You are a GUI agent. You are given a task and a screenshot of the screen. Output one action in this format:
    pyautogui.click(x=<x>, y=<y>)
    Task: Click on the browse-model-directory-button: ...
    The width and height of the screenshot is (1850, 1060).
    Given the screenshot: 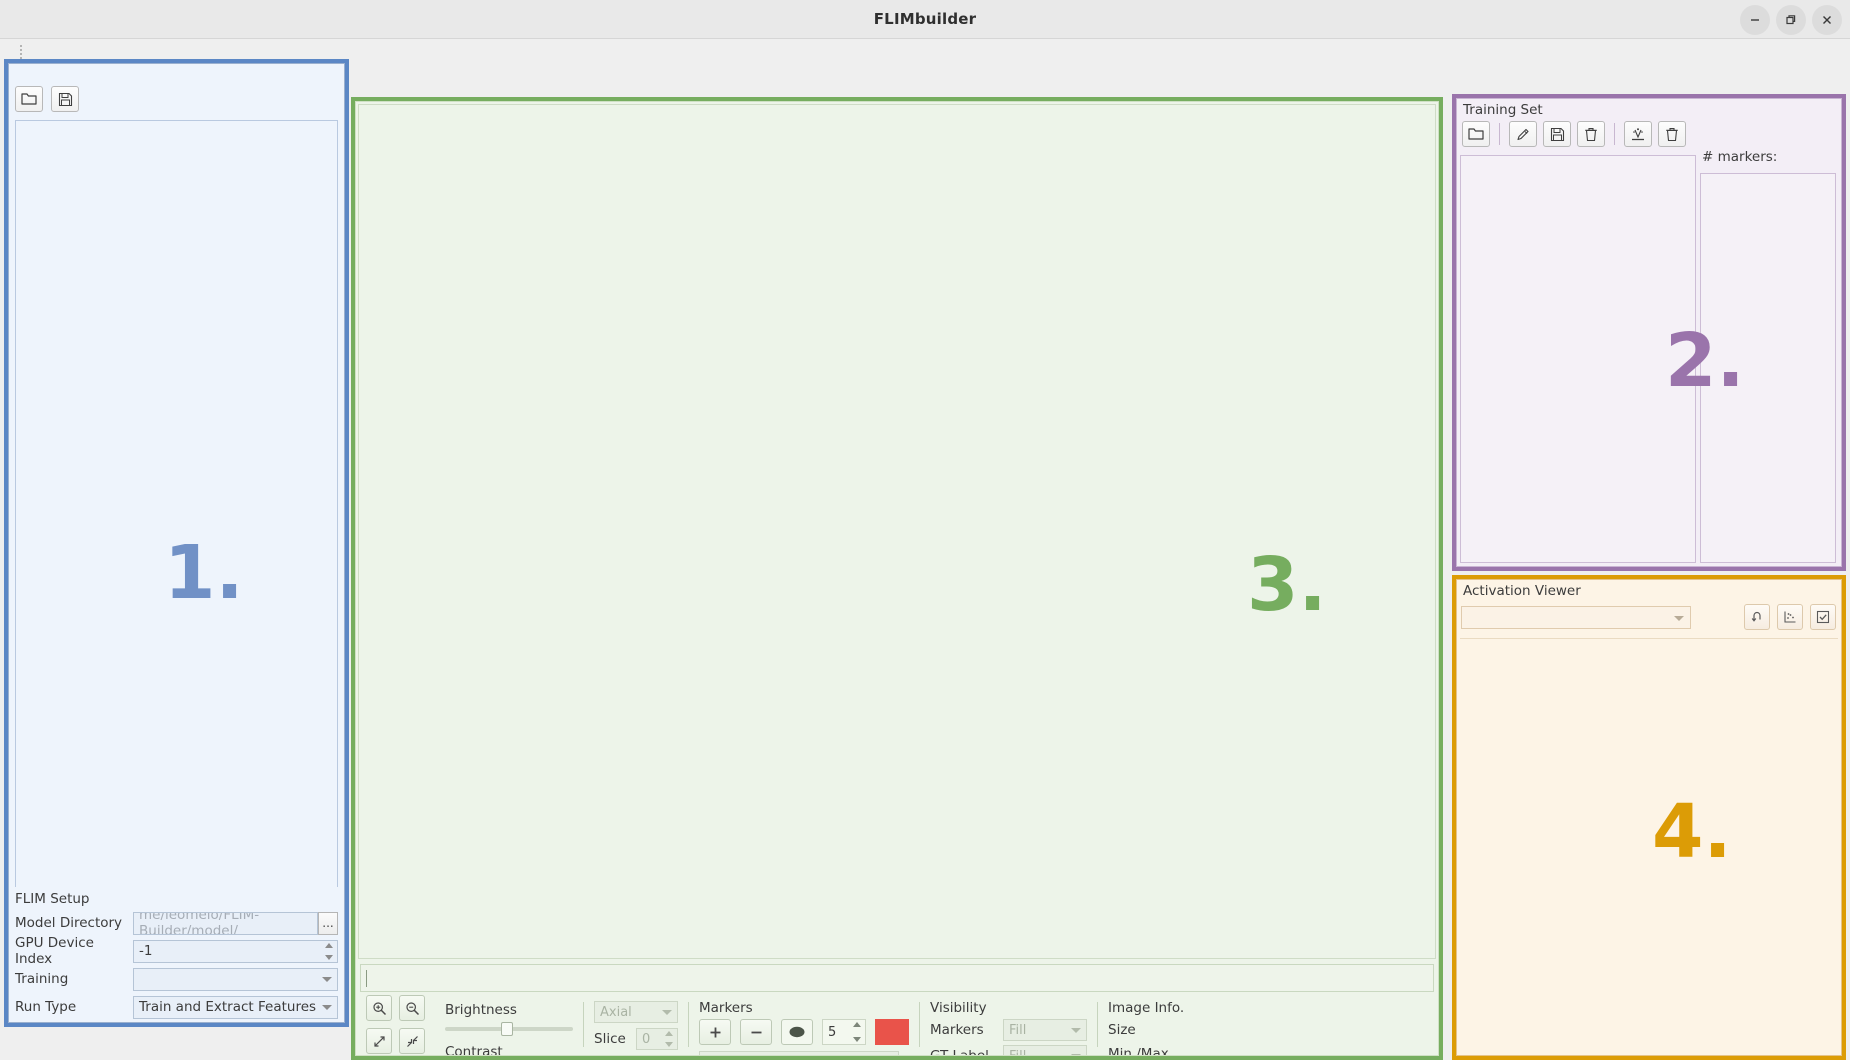 What is the action you would take?
    pyautogui.click(x=328, y=923)
    